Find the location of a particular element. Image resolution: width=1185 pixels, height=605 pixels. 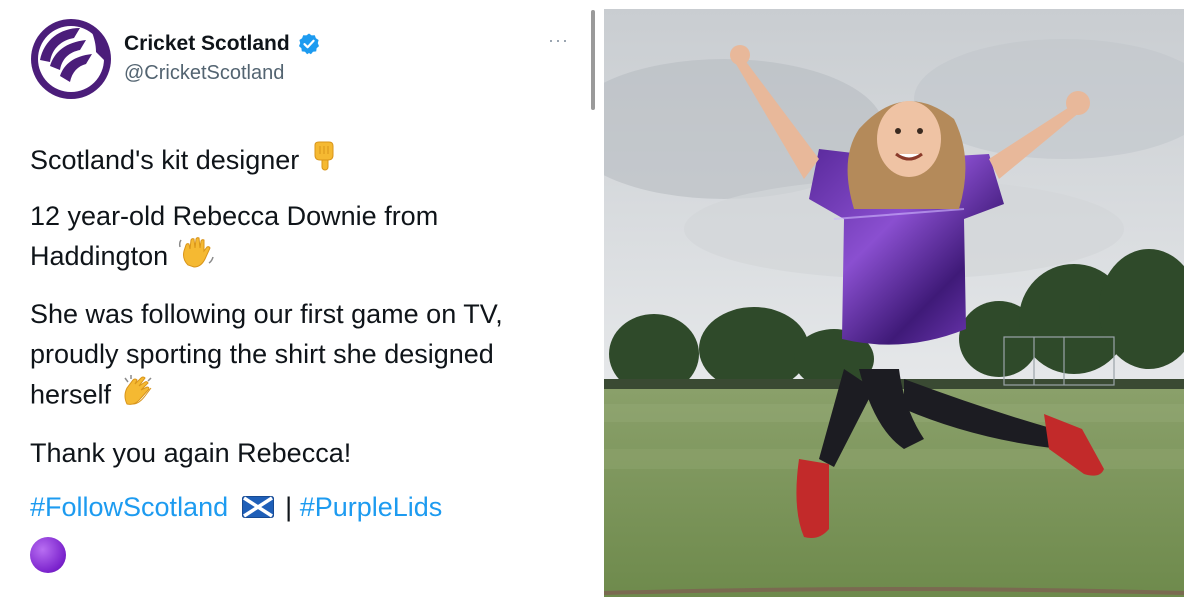

author-name-row: Cricket Scotland is located at coordinates (222, 44).